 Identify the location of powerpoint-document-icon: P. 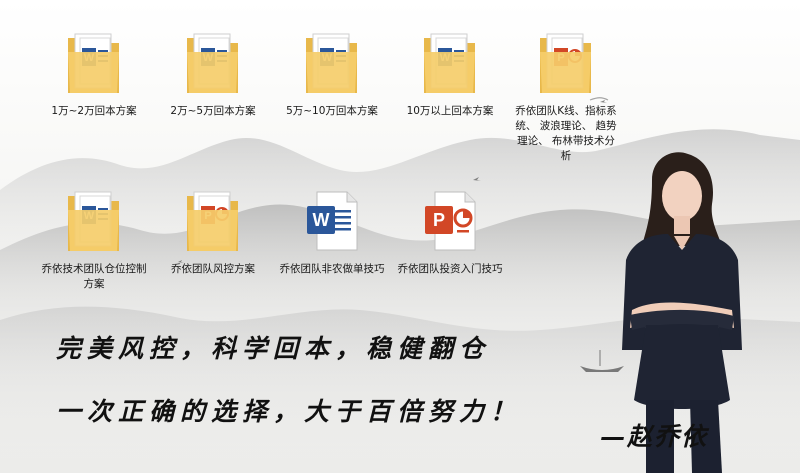
(450, 221).